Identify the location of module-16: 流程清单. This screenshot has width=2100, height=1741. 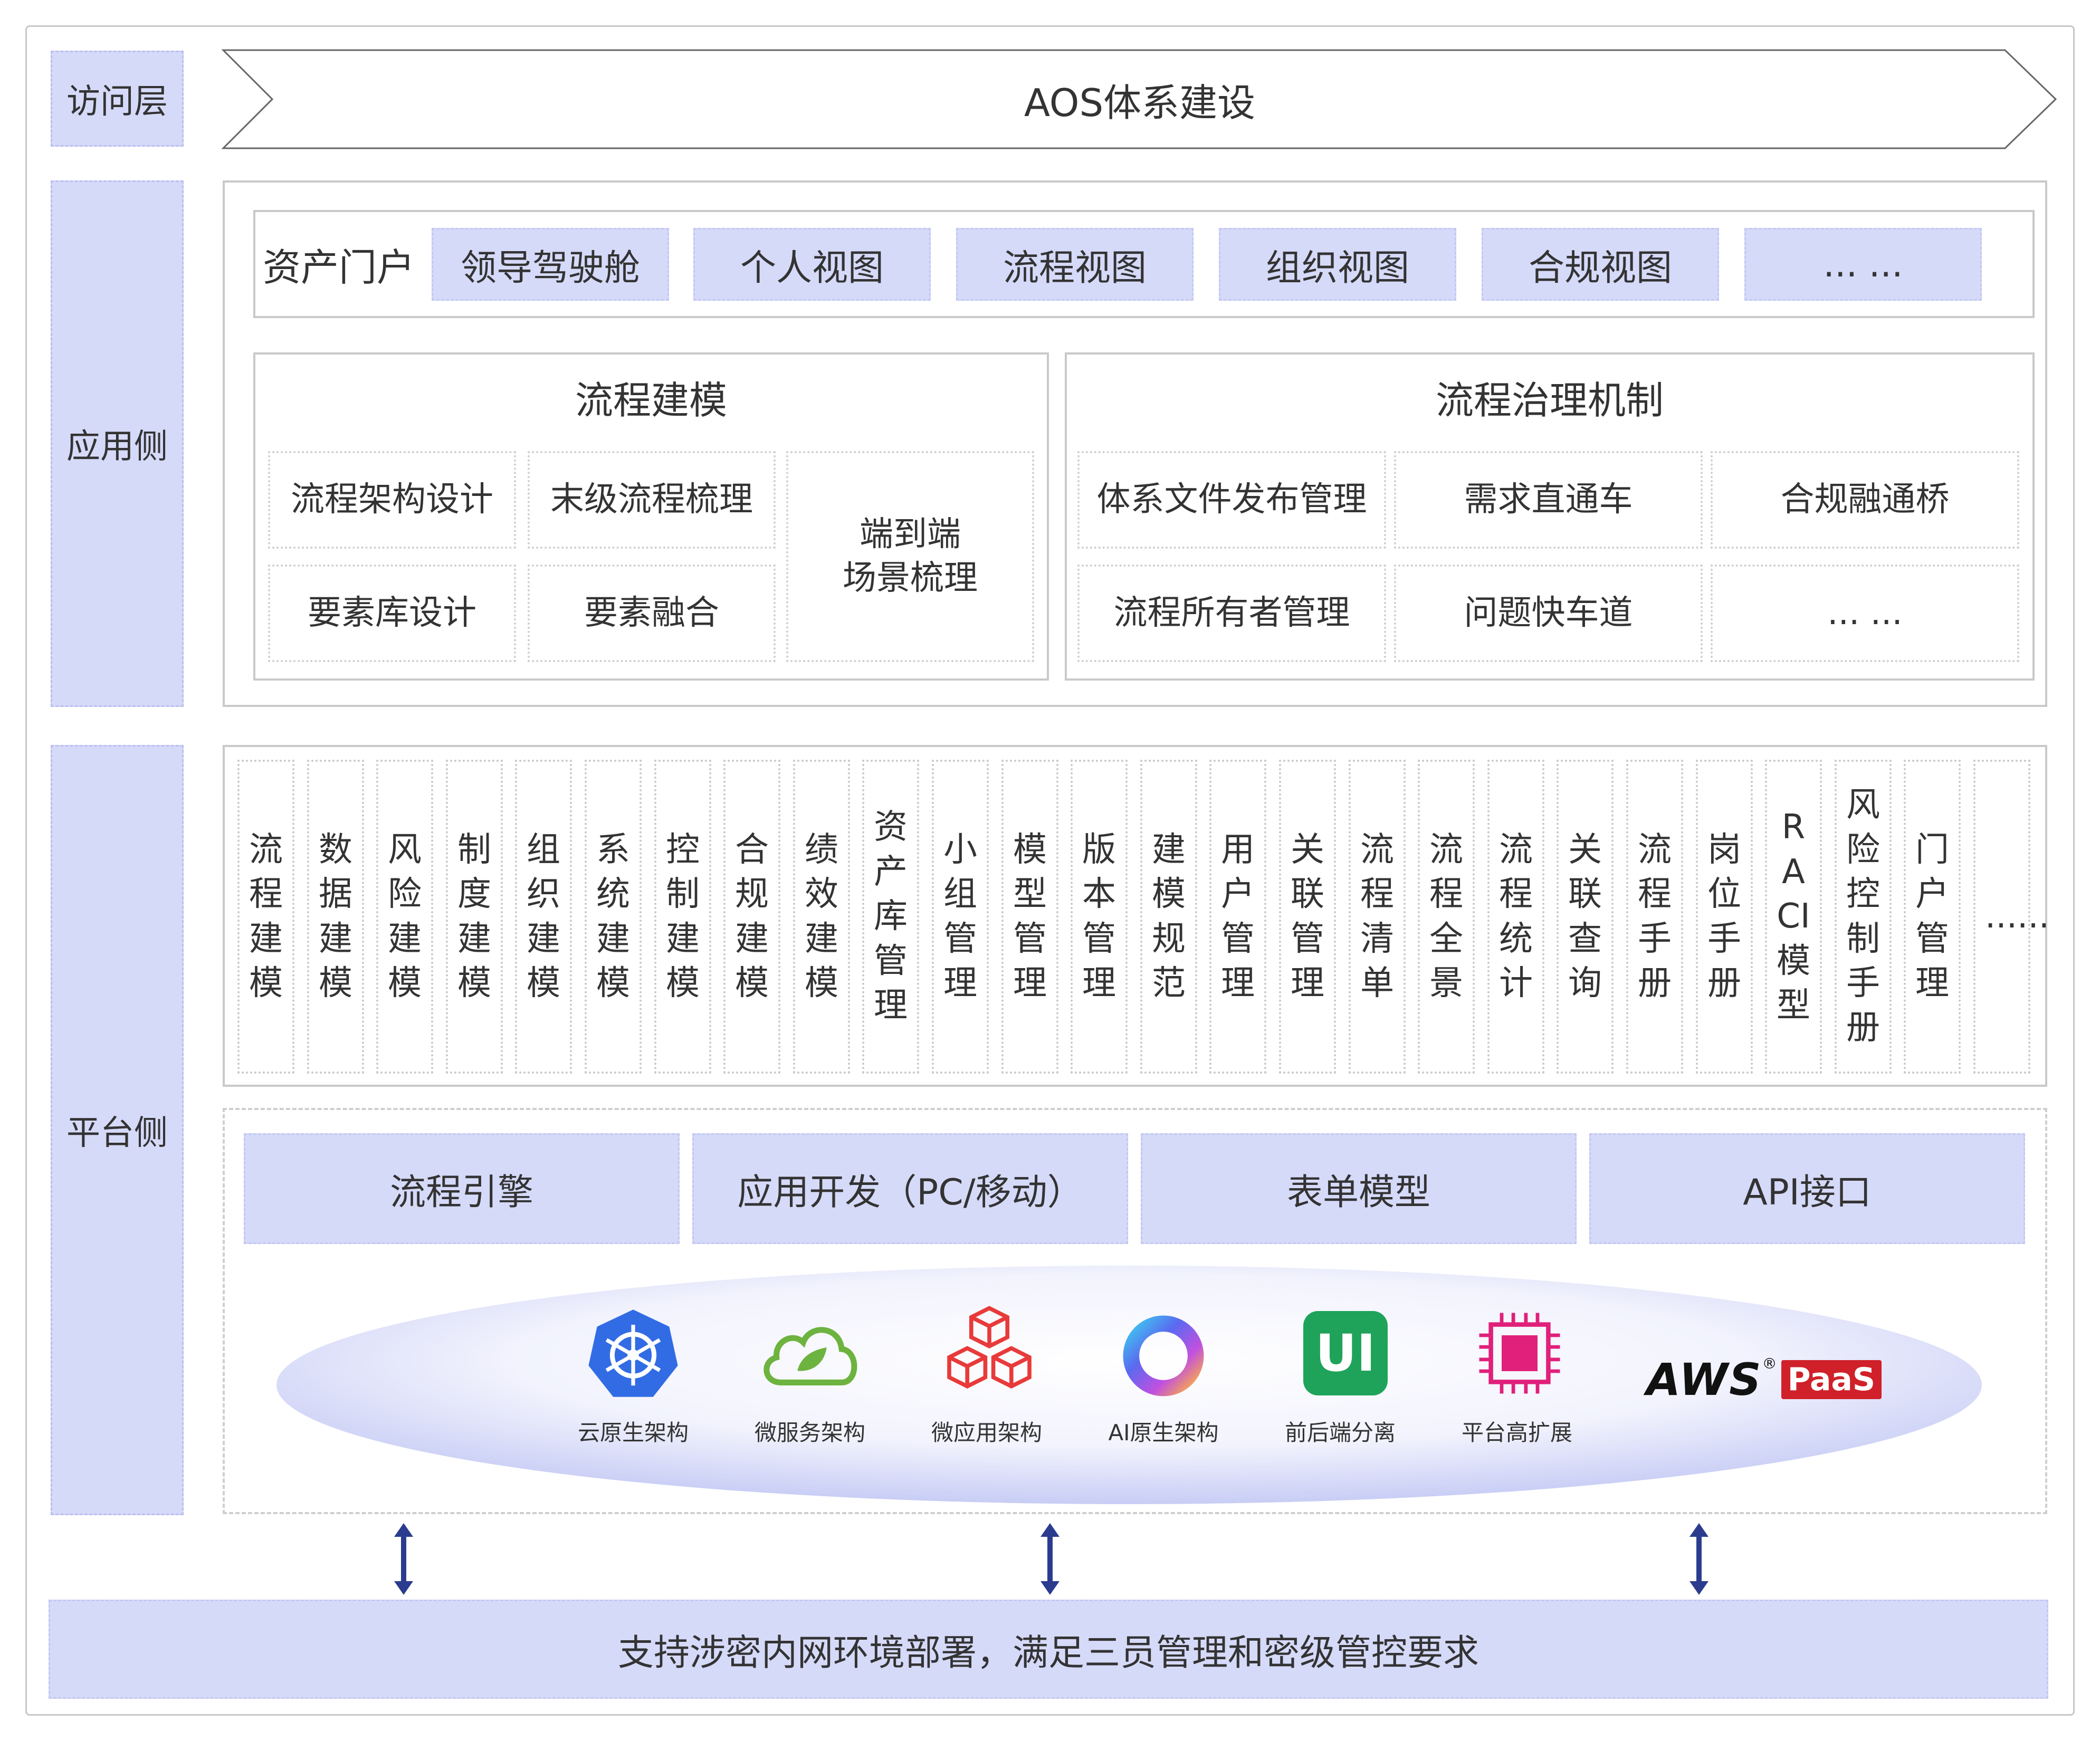
(1377, 917).